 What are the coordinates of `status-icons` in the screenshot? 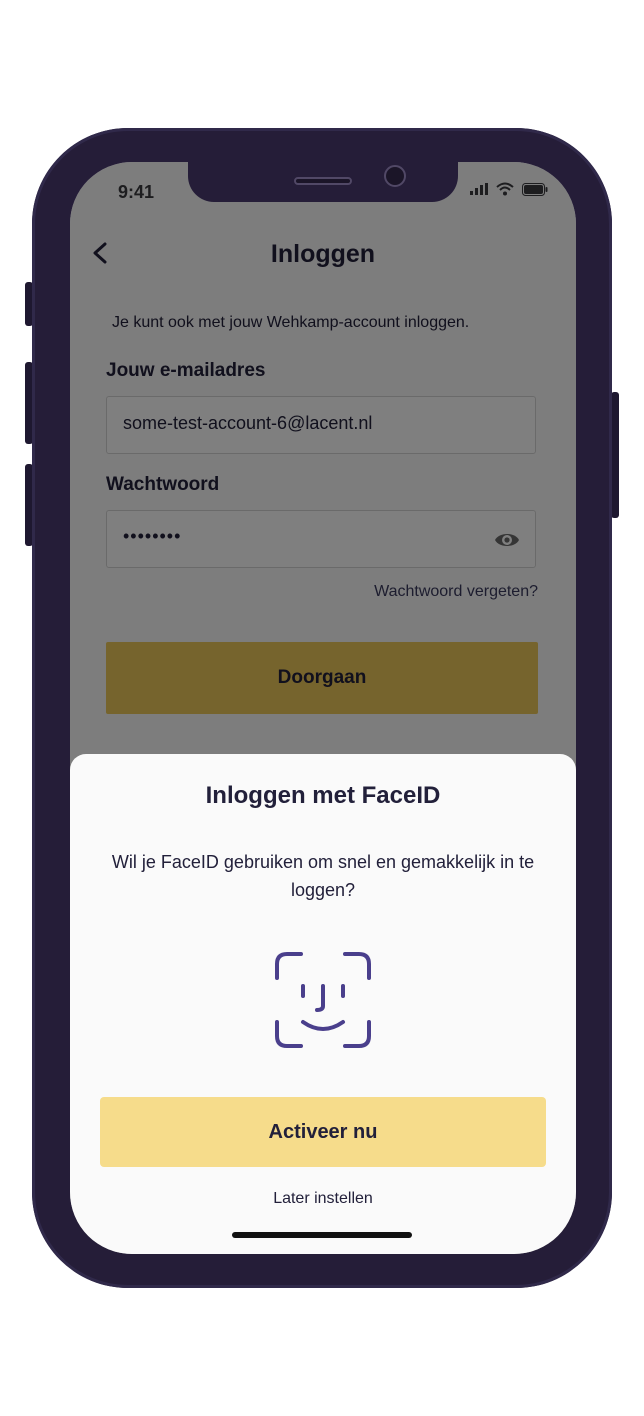 It's located at (509, 189).